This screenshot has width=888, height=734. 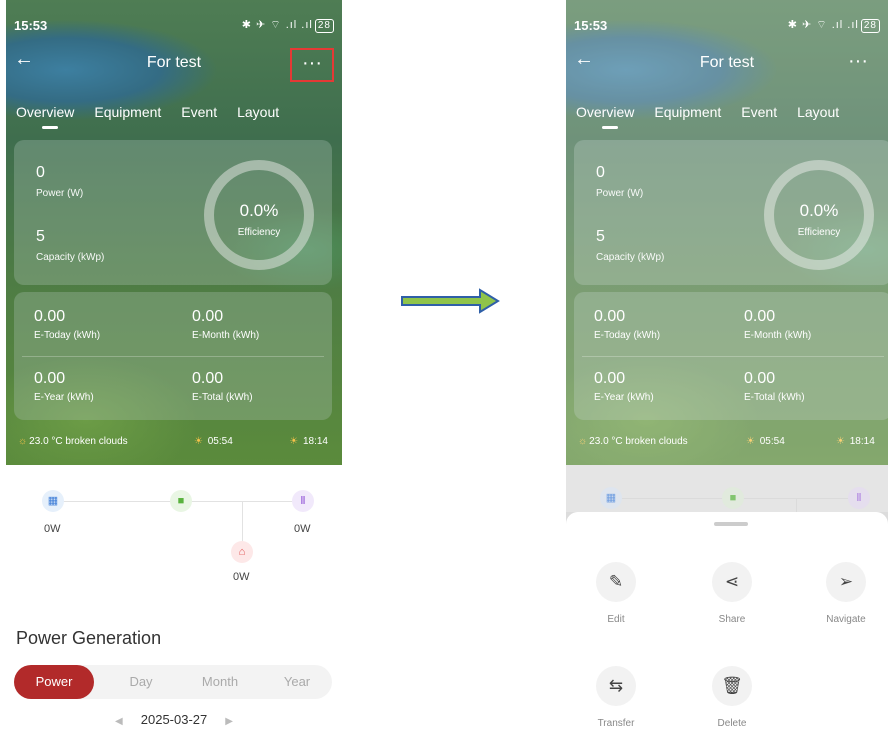 What do you see at coordinates (40, 172) in the screenshot?
I see `power-value: 0` at bounding box center [40, 172].